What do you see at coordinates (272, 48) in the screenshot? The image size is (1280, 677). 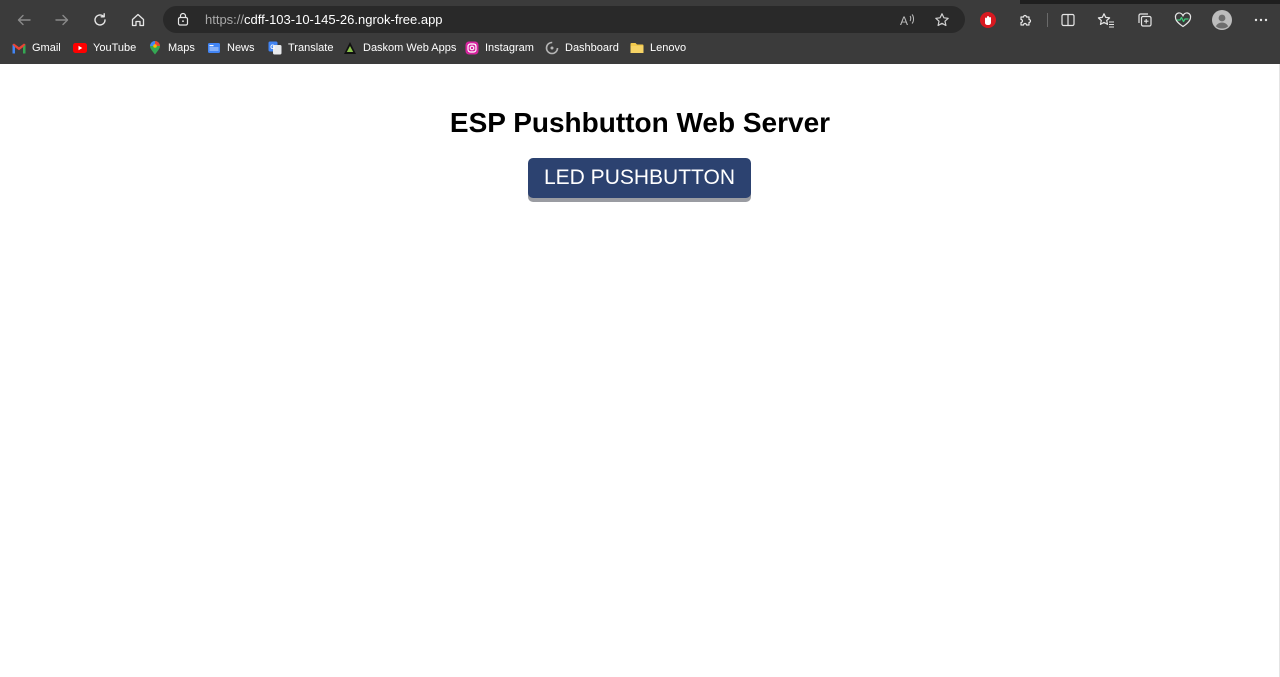 I see `svg-text: G` at bounding box center [272, 48].